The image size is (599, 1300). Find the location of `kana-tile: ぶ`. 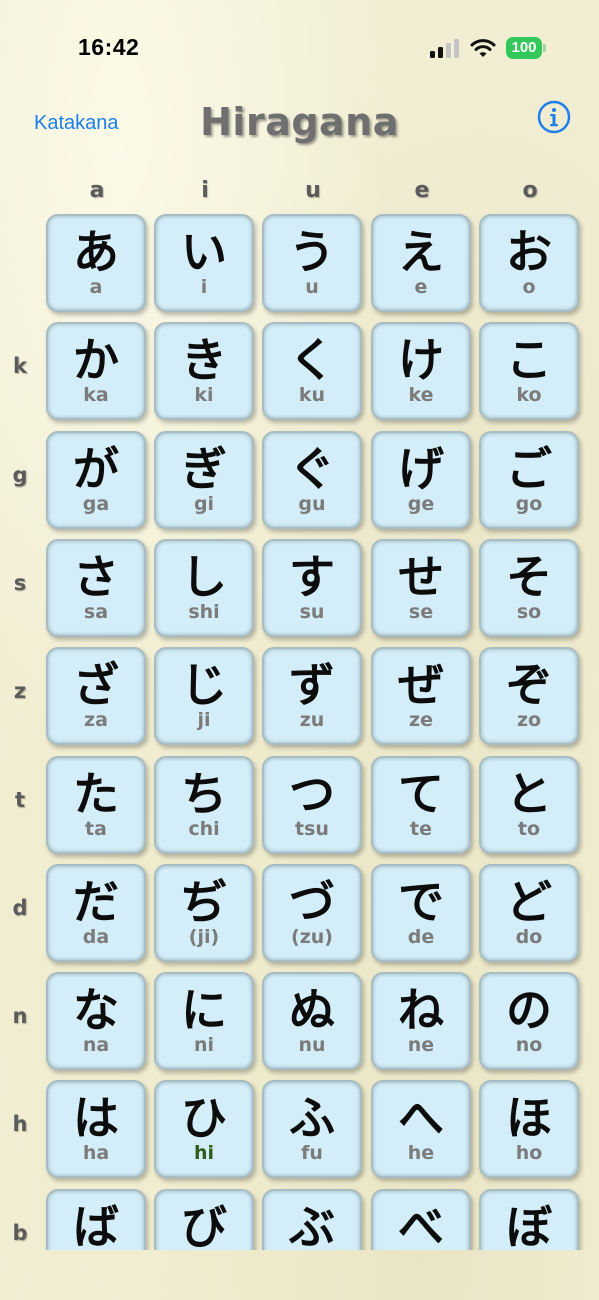

kana-tile: ぶ is located at coordinates (312, 1219).